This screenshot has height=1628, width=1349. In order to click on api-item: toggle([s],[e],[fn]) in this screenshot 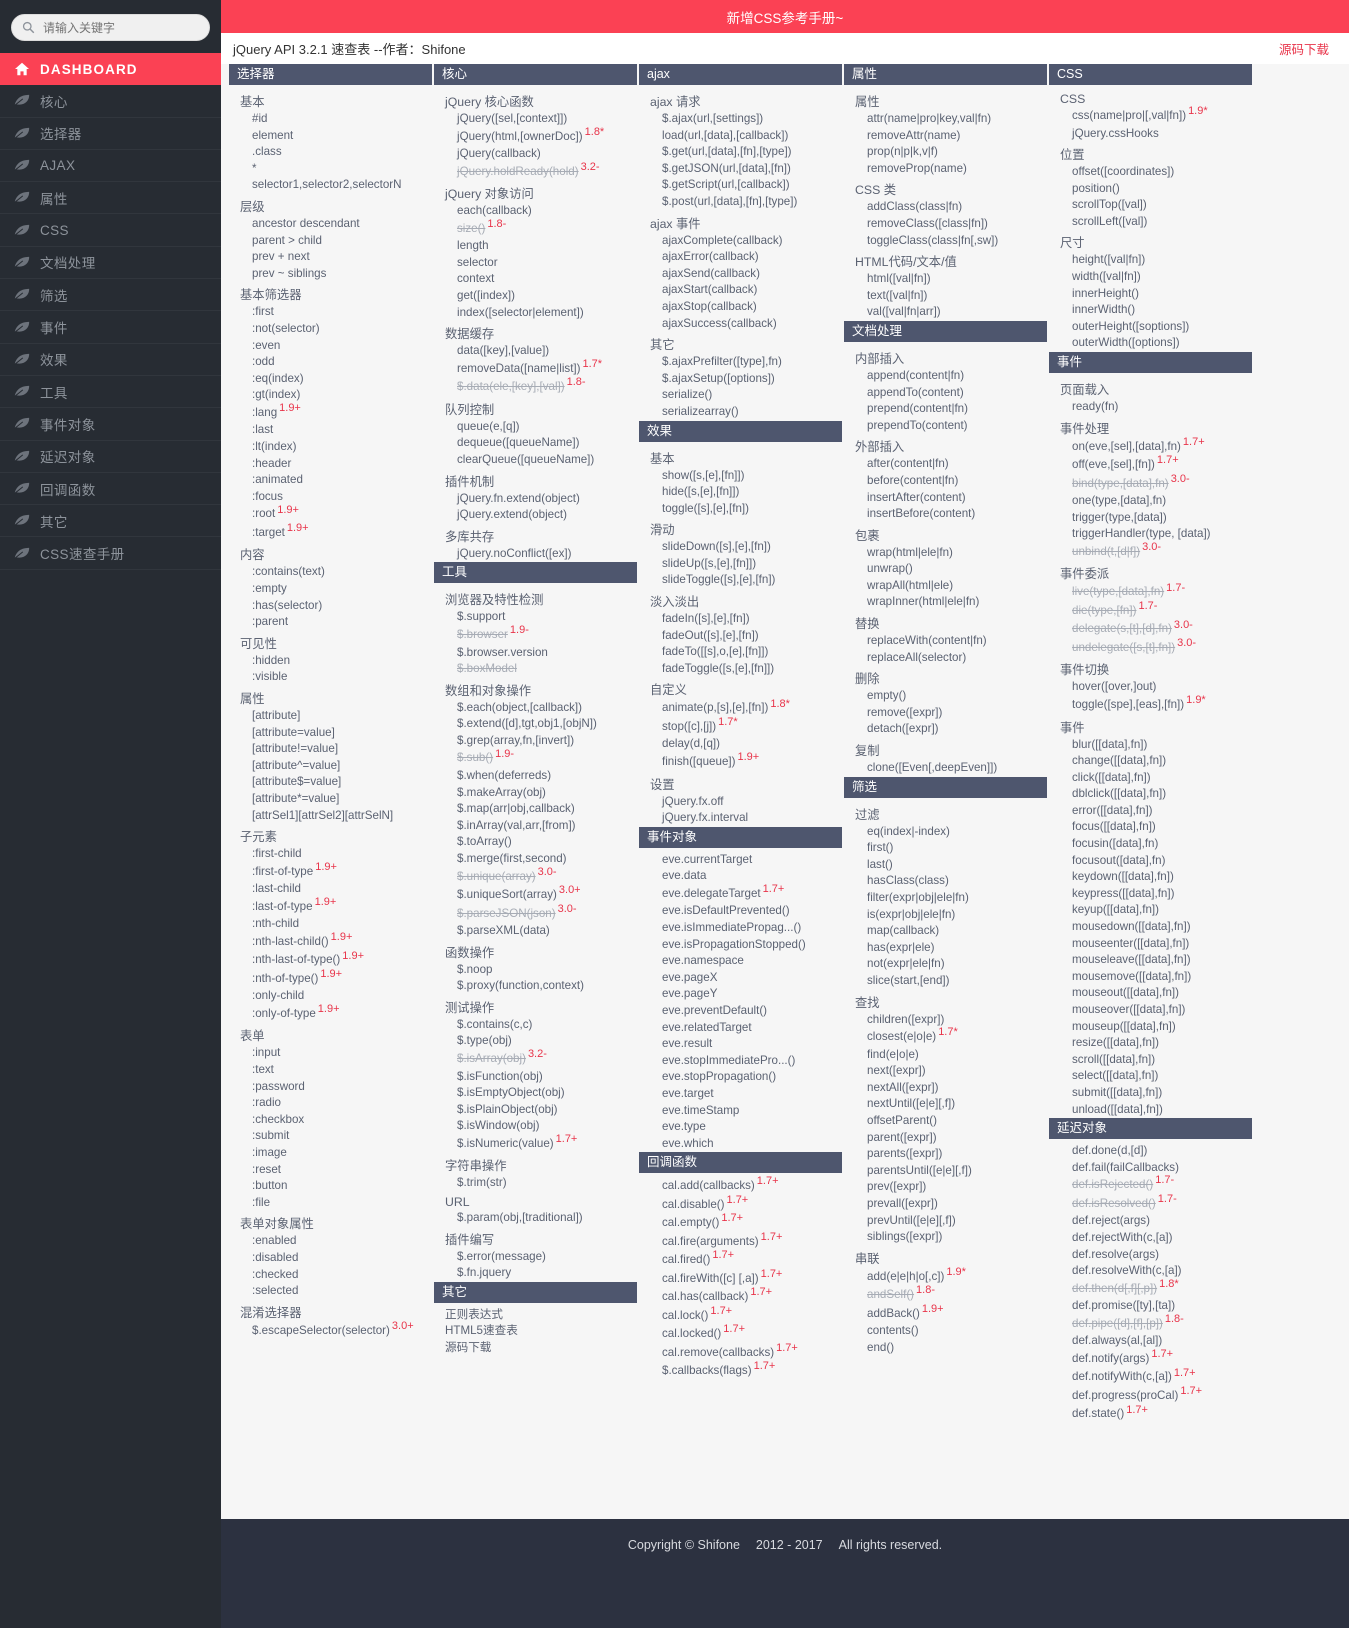, I will do `click(740, 509)`.